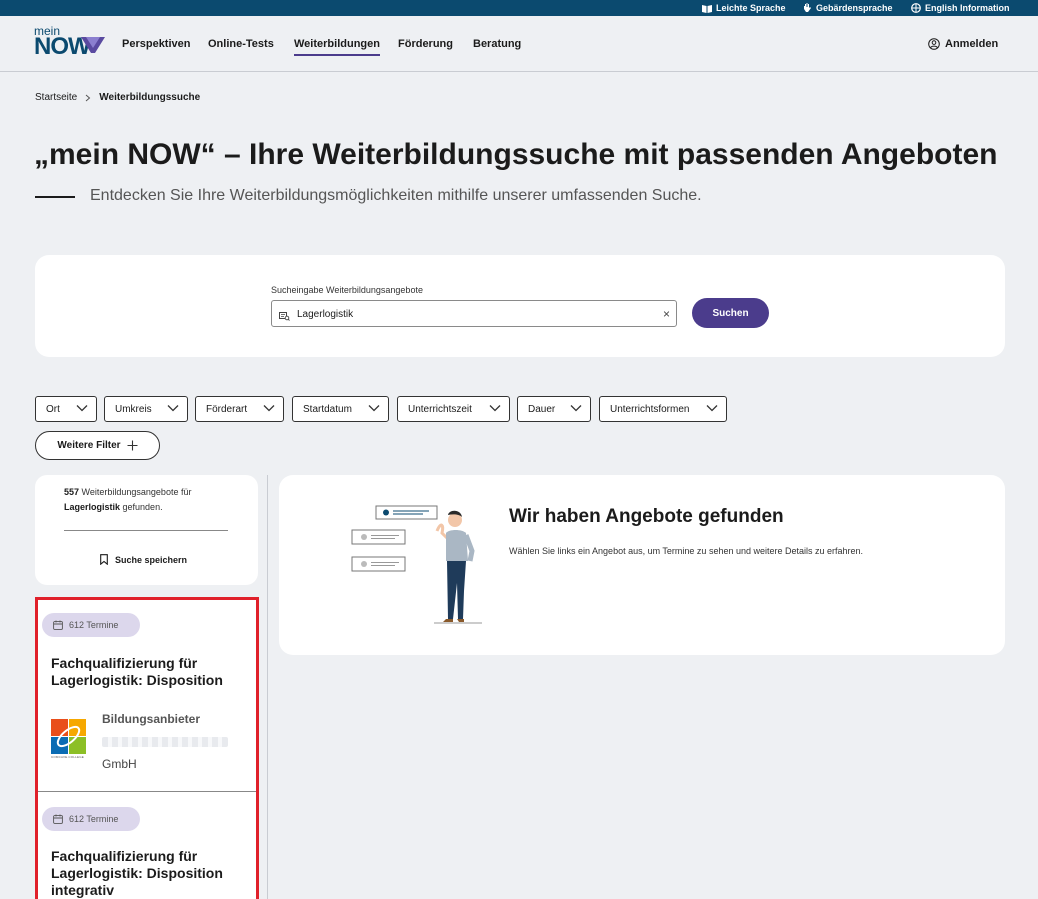  What do you see at coordinates (227, 409) in the screenshot?
I see `filter-foerderart-label: Förderart` at bounding box center [227, 409].